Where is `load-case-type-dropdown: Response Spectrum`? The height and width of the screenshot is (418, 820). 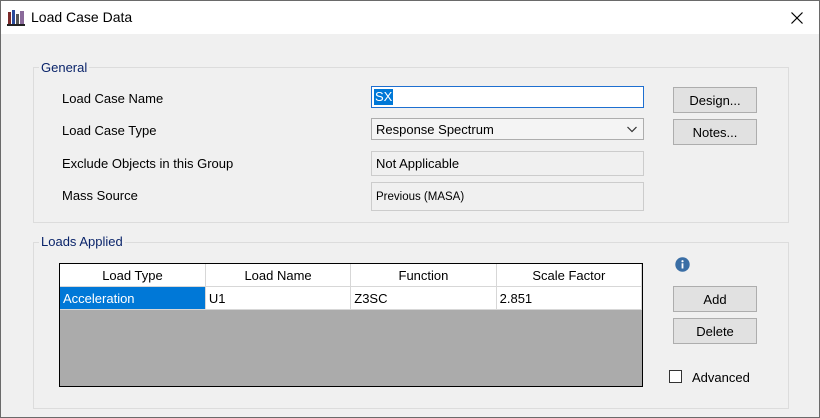 load-case-type-dropdown: Response Spectrum is located at coordinates (507, 129).